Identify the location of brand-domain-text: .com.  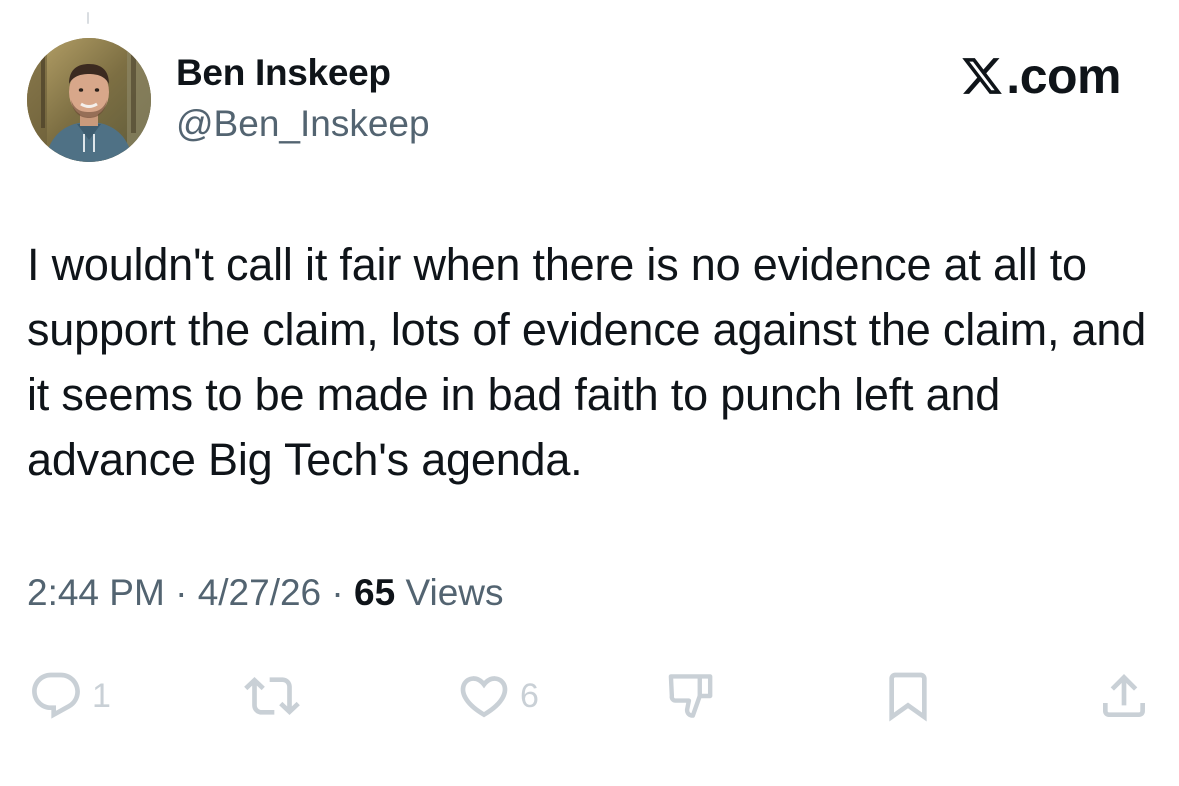
(1063, 76).